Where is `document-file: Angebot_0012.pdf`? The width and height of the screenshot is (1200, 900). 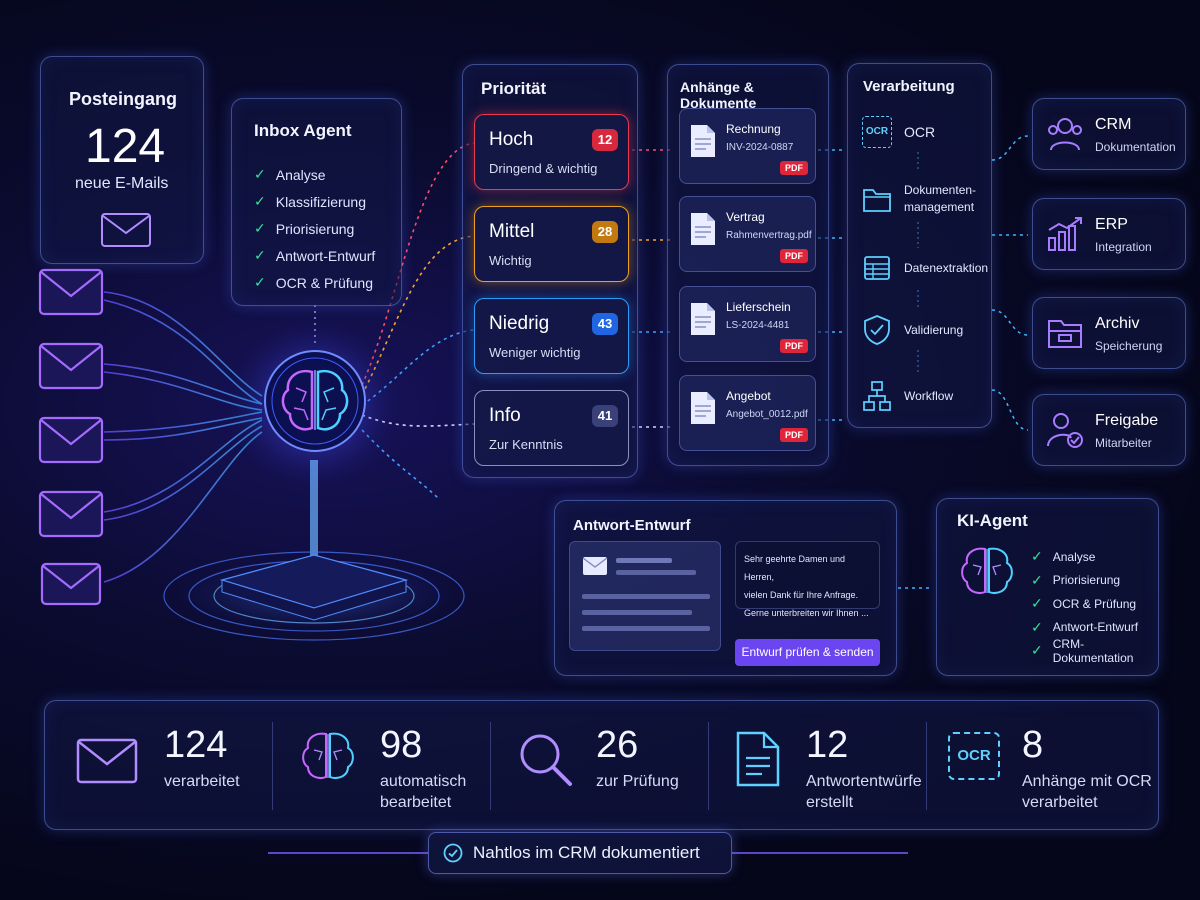
document-file: Angebot_0012.pdf is located at coordinates (767, 414).